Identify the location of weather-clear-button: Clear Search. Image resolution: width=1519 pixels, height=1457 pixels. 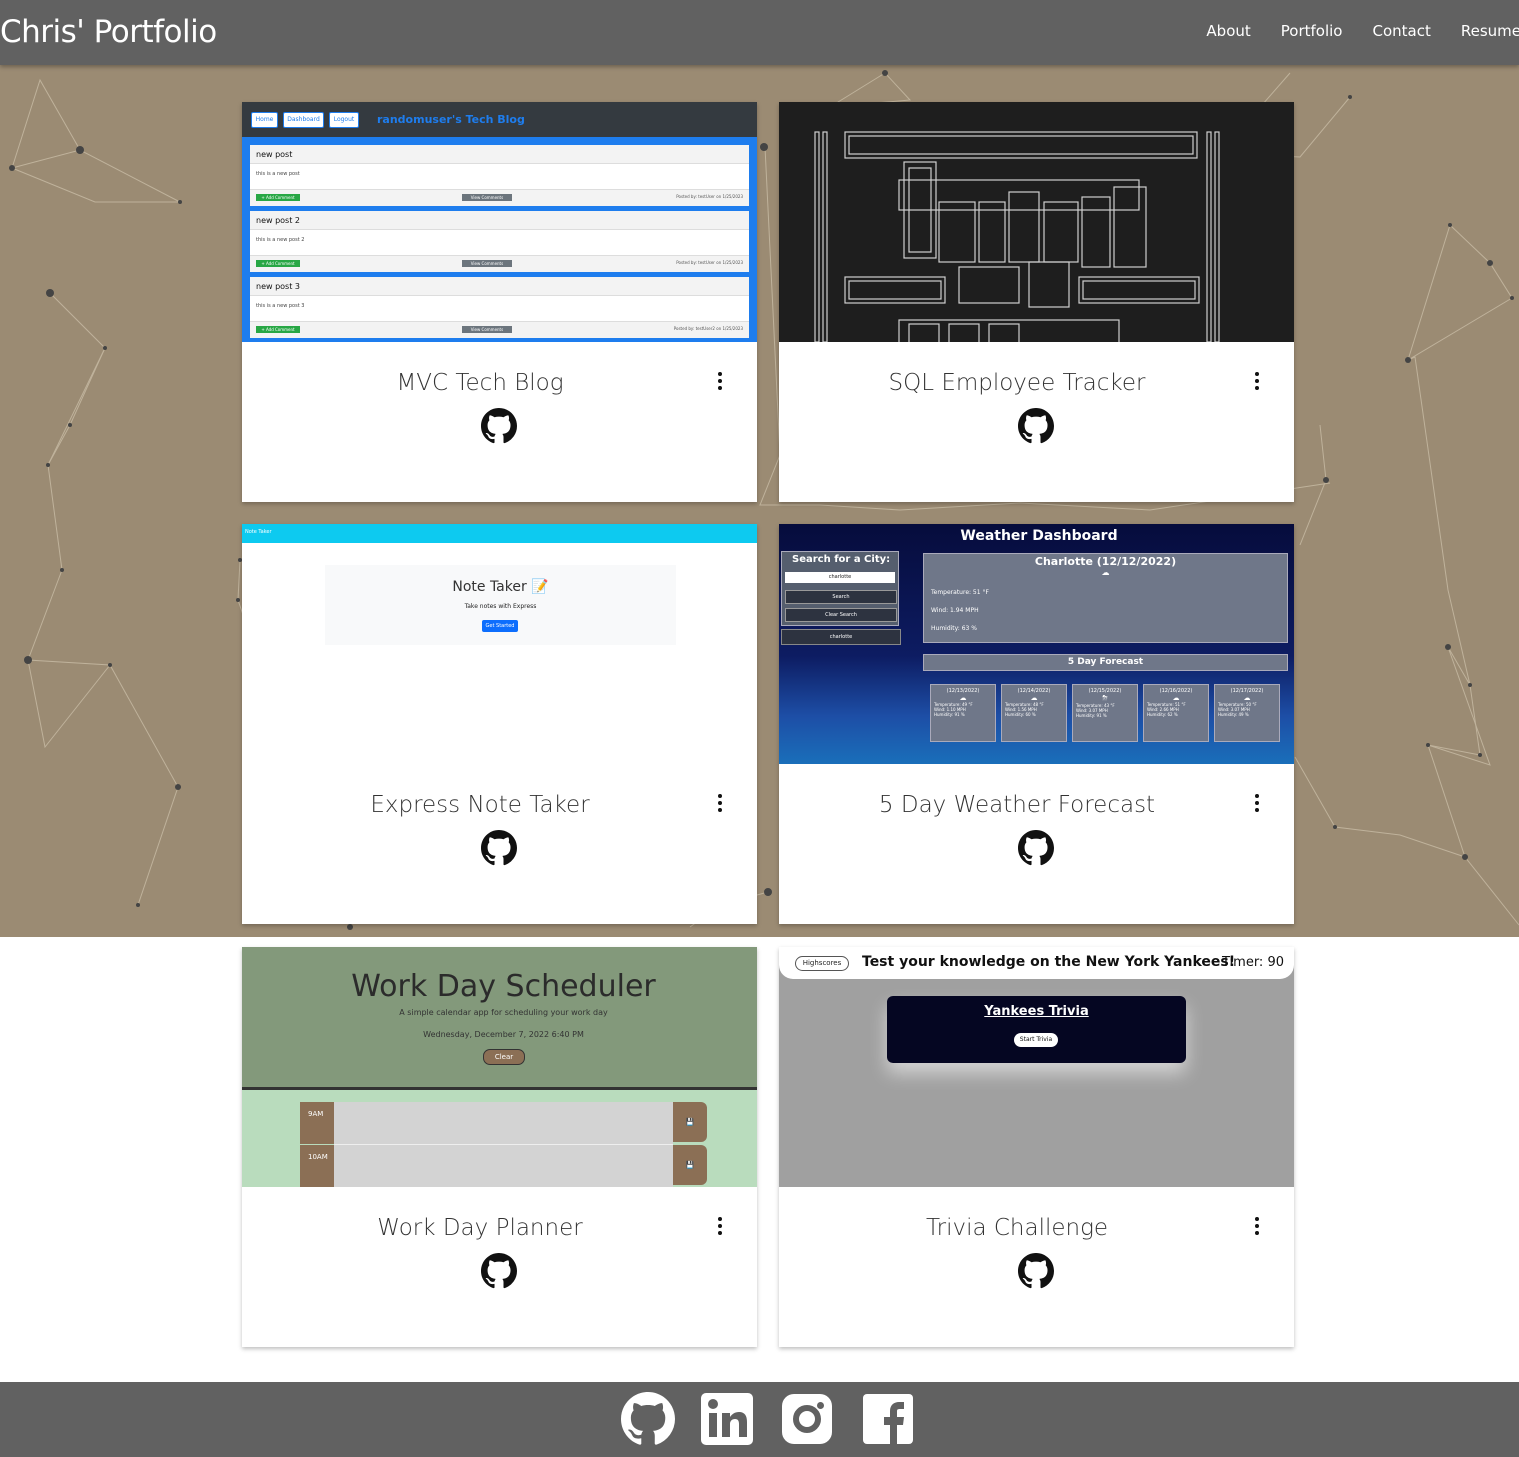
(841, 615).